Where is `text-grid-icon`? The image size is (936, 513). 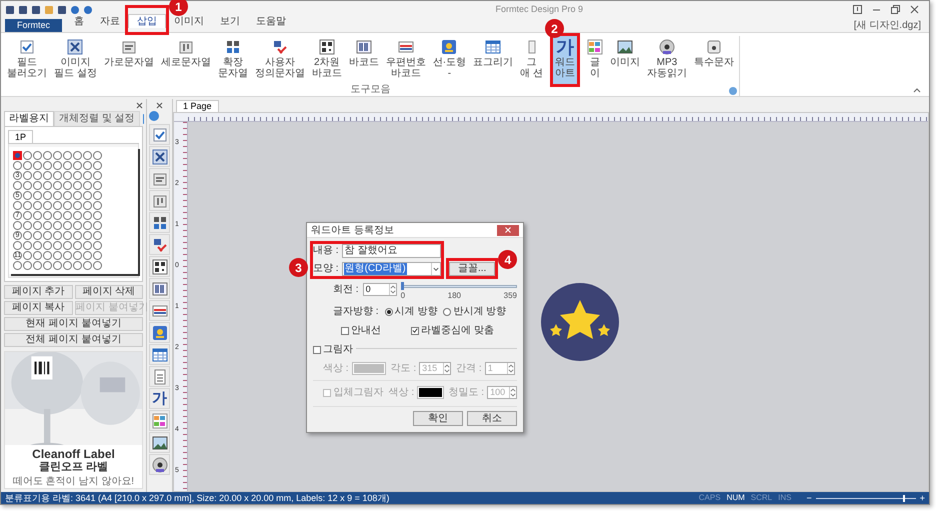
text-grid-icon is located at coordinates (160, 222).